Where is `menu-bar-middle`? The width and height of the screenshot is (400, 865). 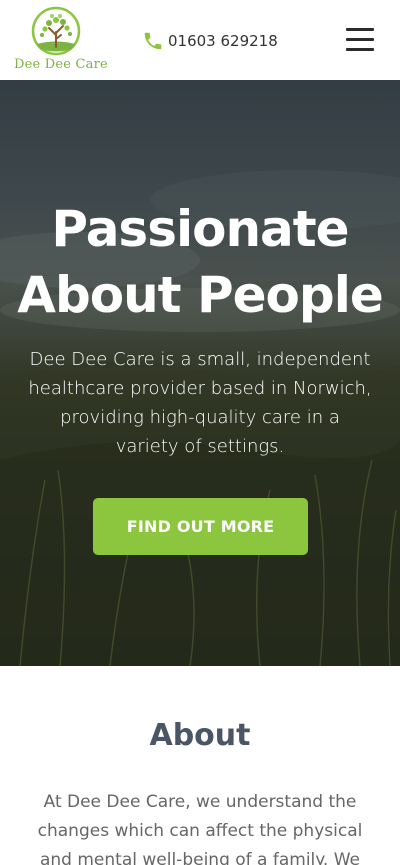
menu-bar-middle is located at coordinates (360, 39).